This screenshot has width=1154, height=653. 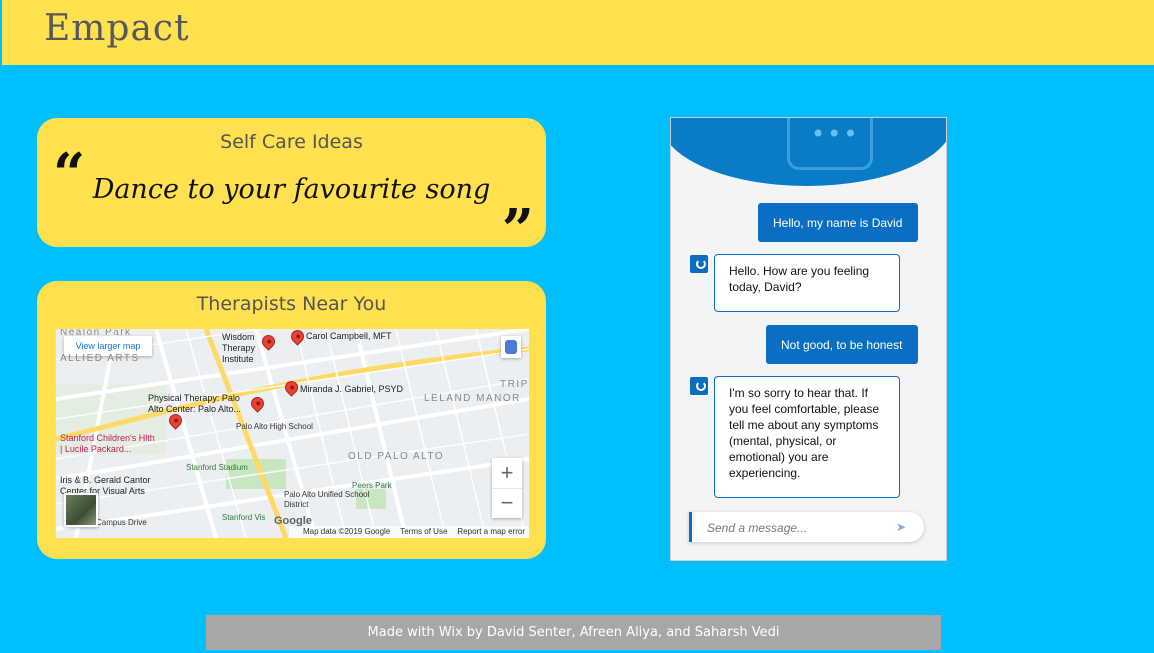 I want to click on message-input, so click(x=797, y=528).